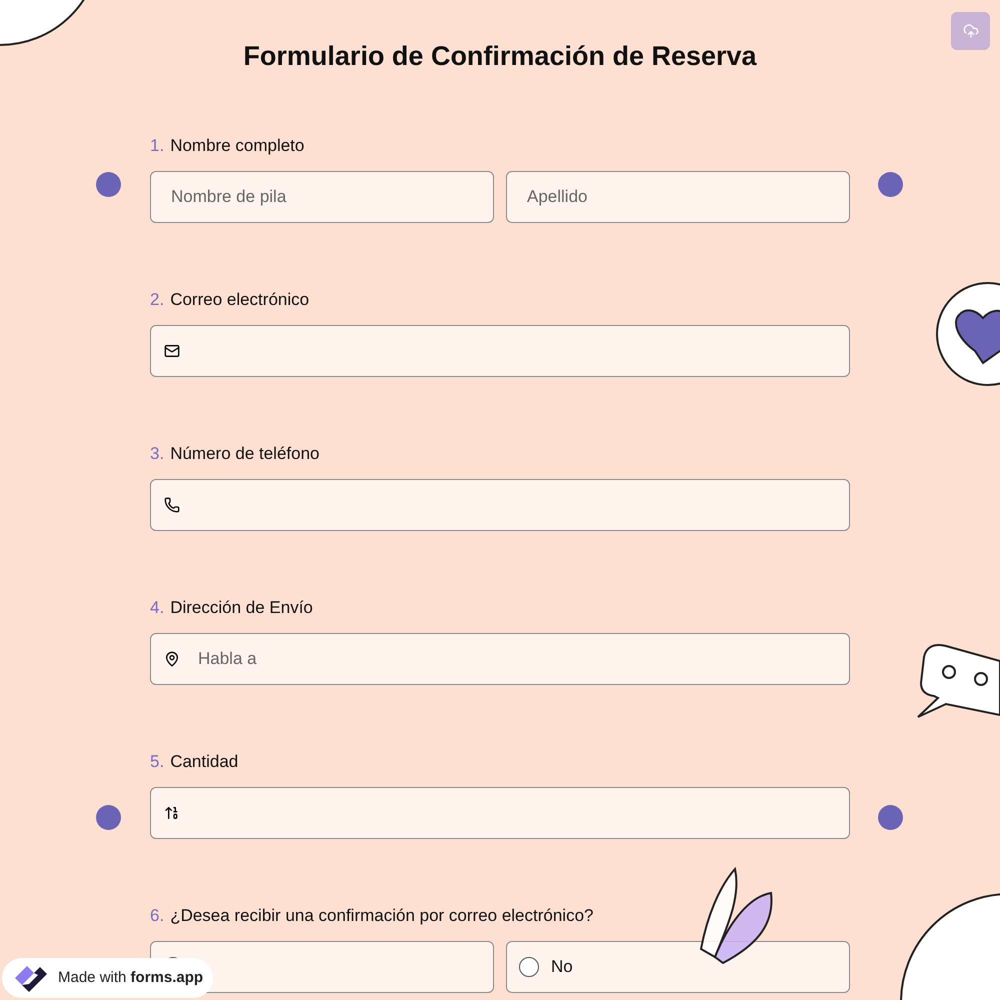 This screenshot has width=1000, height=1000. Describe the element at coordinates (172, 659) in the screenshot. I see `map-pin-icon` at that location.